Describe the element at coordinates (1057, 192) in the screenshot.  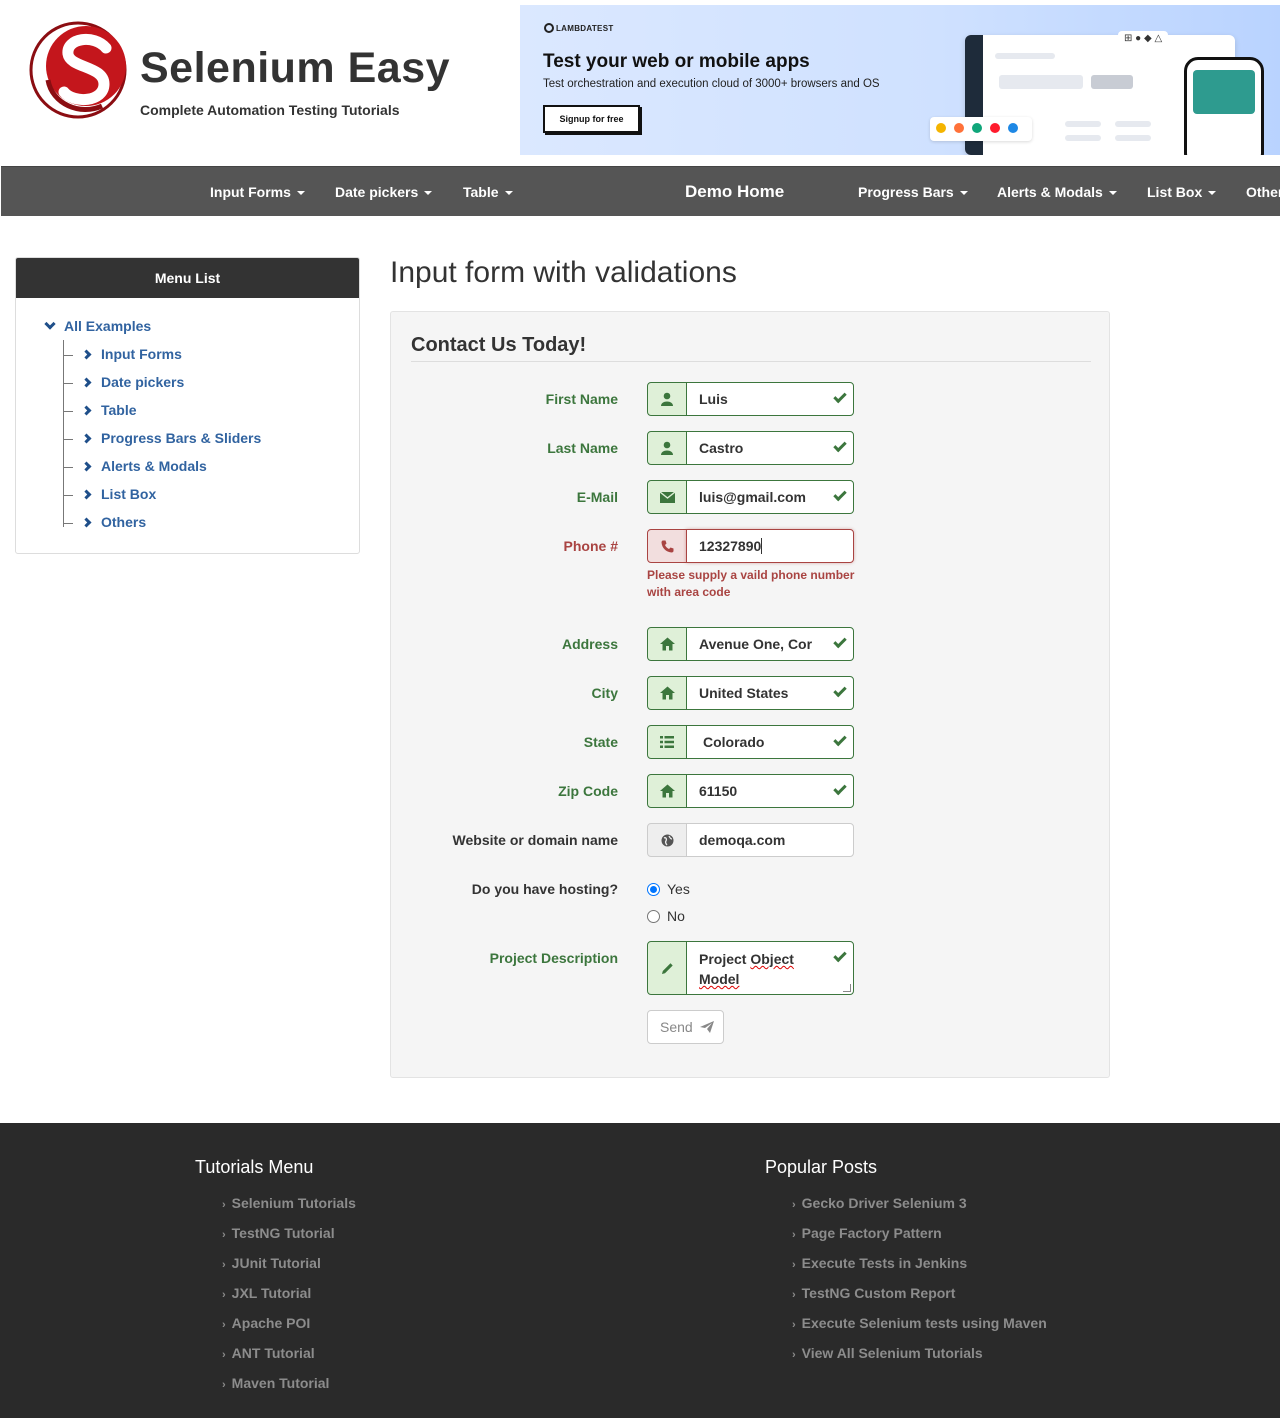
I see `nav-alerts-modals: Alerts & Modals` at that location.